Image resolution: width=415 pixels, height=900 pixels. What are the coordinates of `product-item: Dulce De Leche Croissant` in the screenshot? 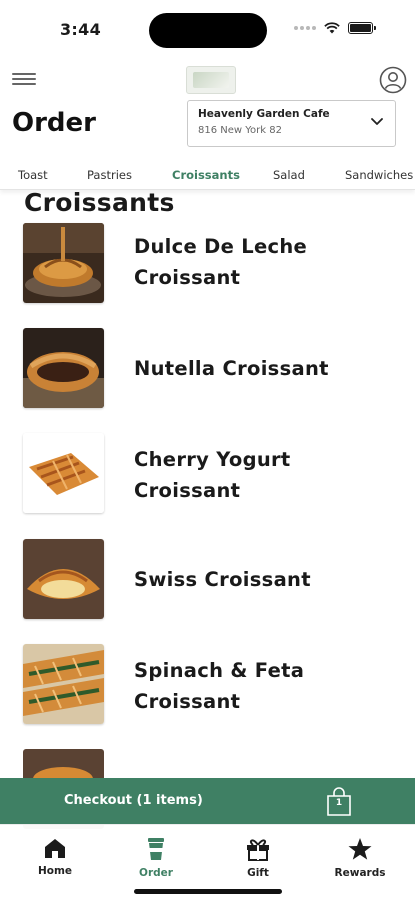 It's located at (207, 264).